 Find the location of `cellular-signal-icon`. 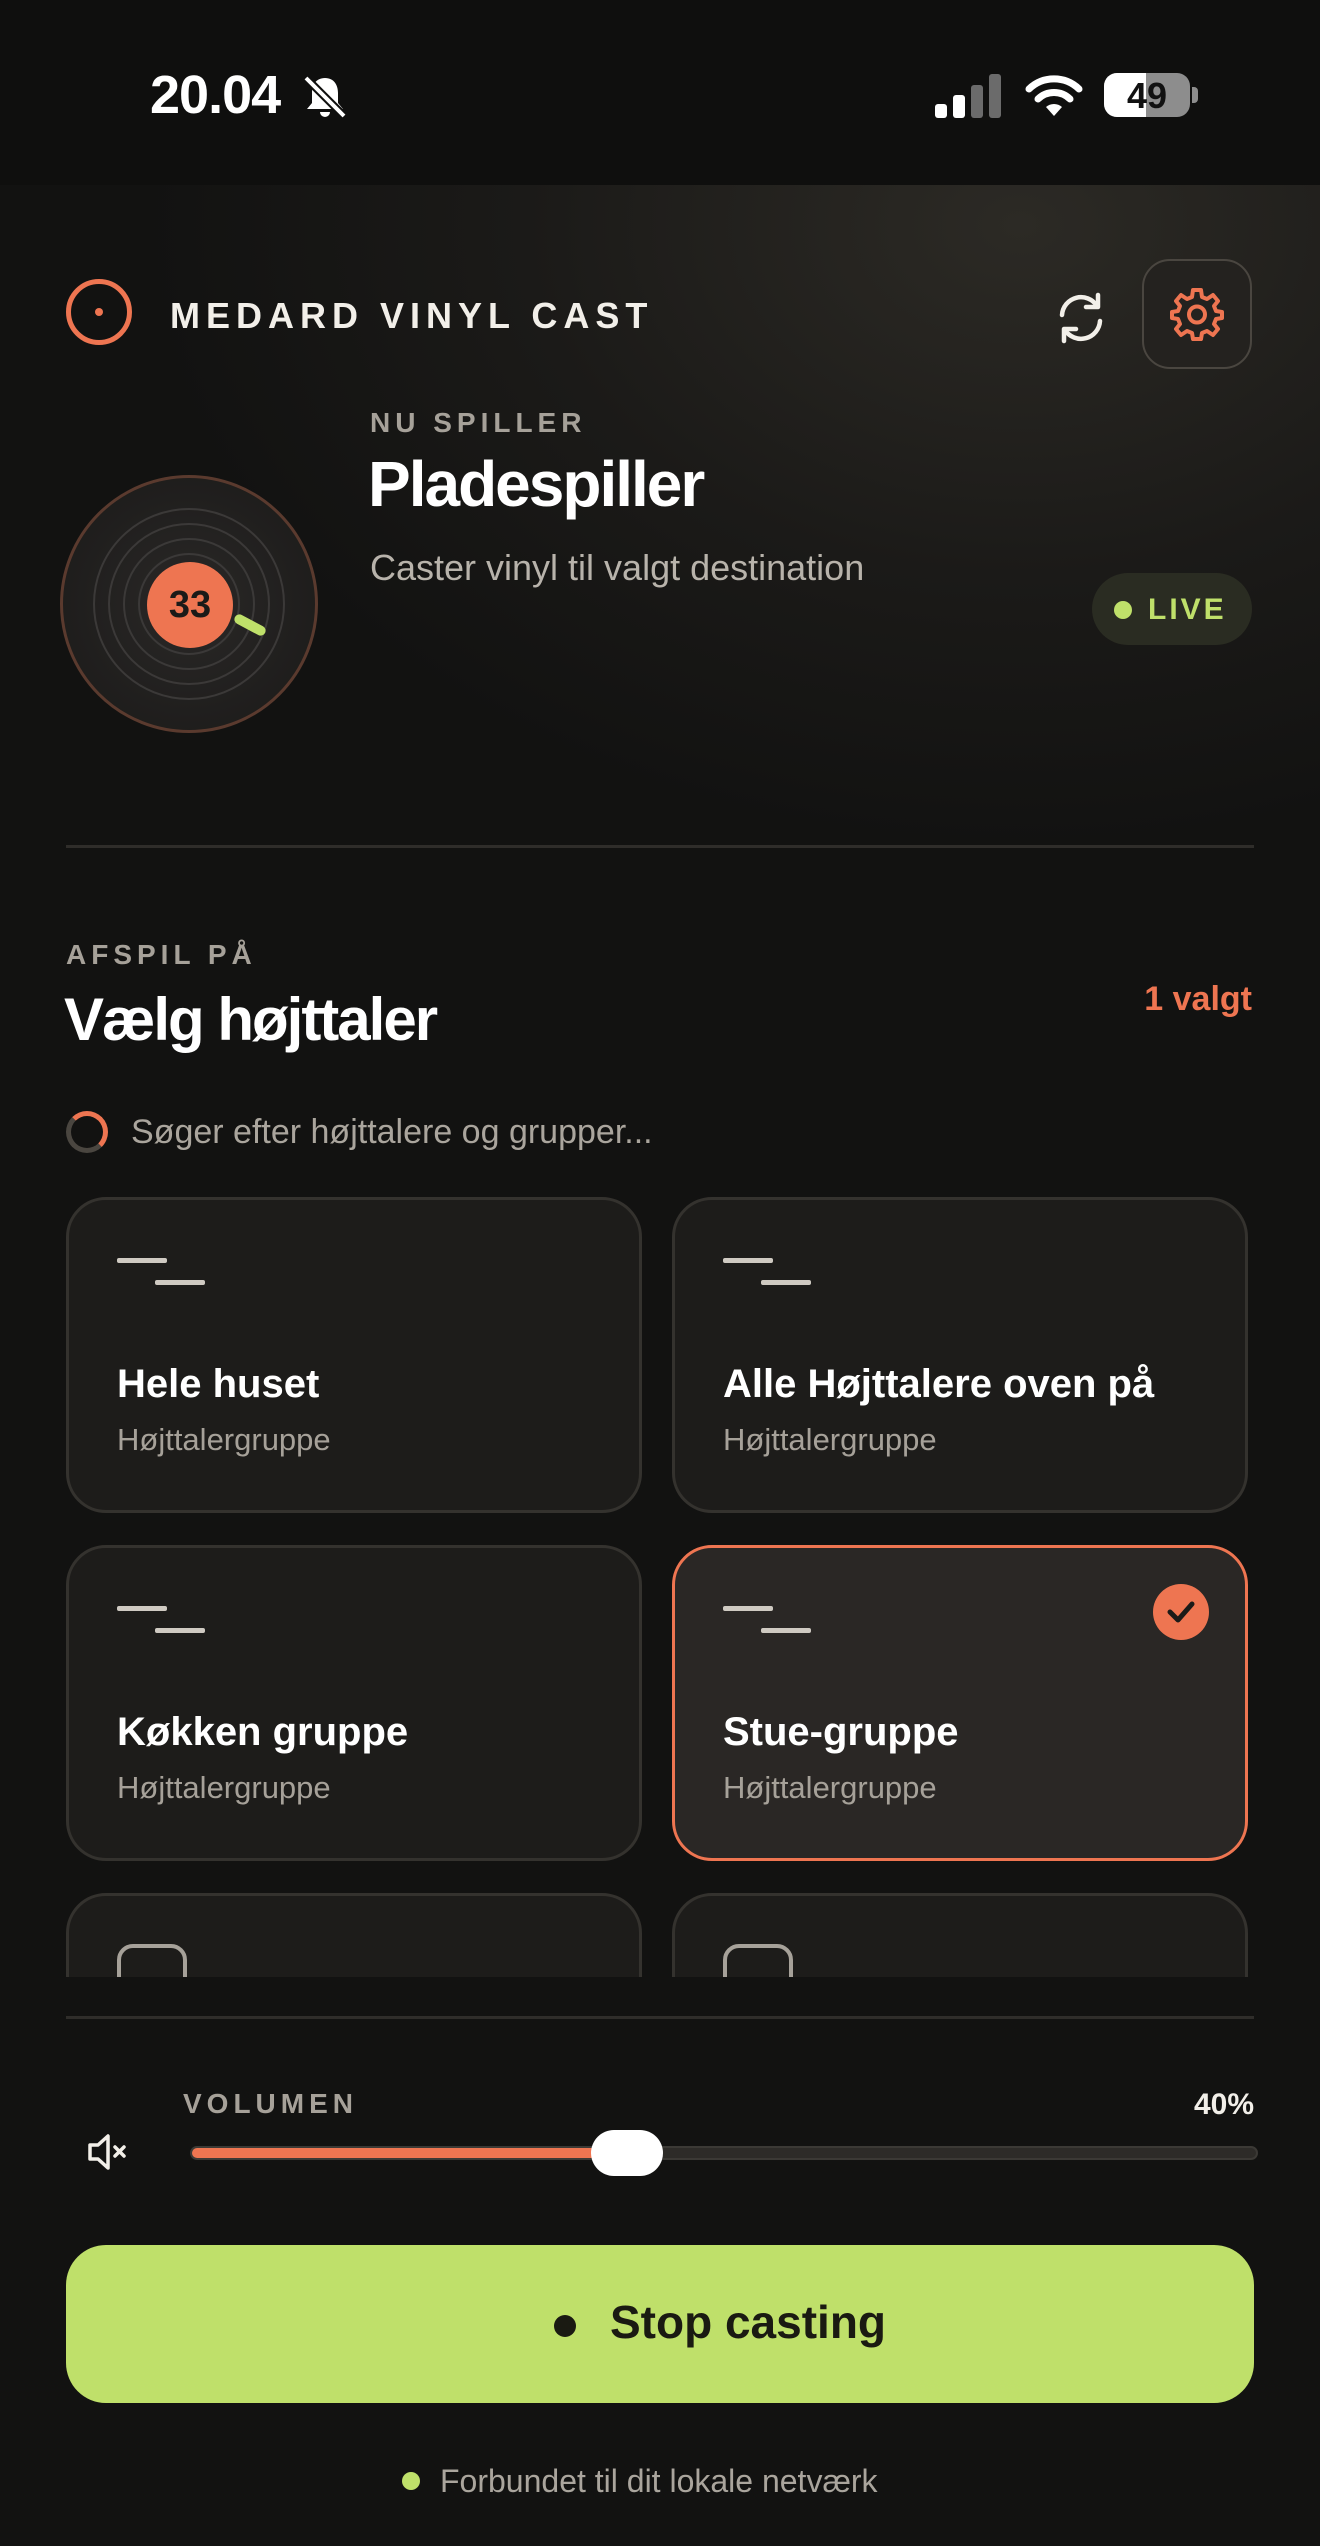

cellular-signal-icon is located at coordinates (969, 98).